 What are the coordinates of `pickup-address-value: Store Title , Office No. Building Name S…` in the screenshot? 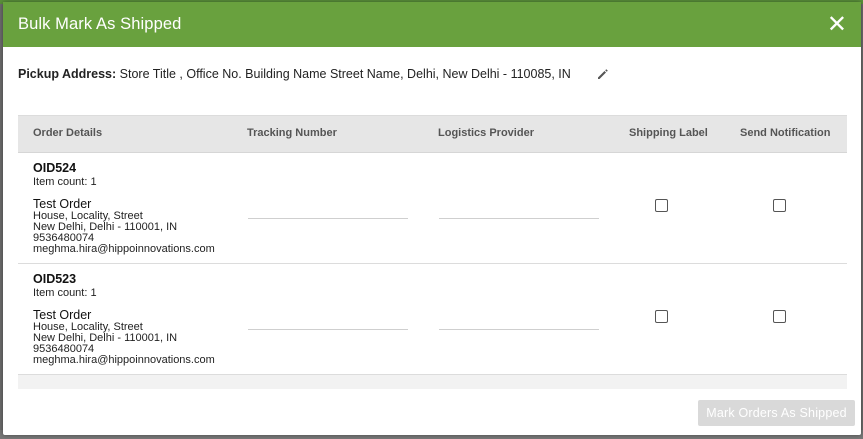 It's located at (345, 74).